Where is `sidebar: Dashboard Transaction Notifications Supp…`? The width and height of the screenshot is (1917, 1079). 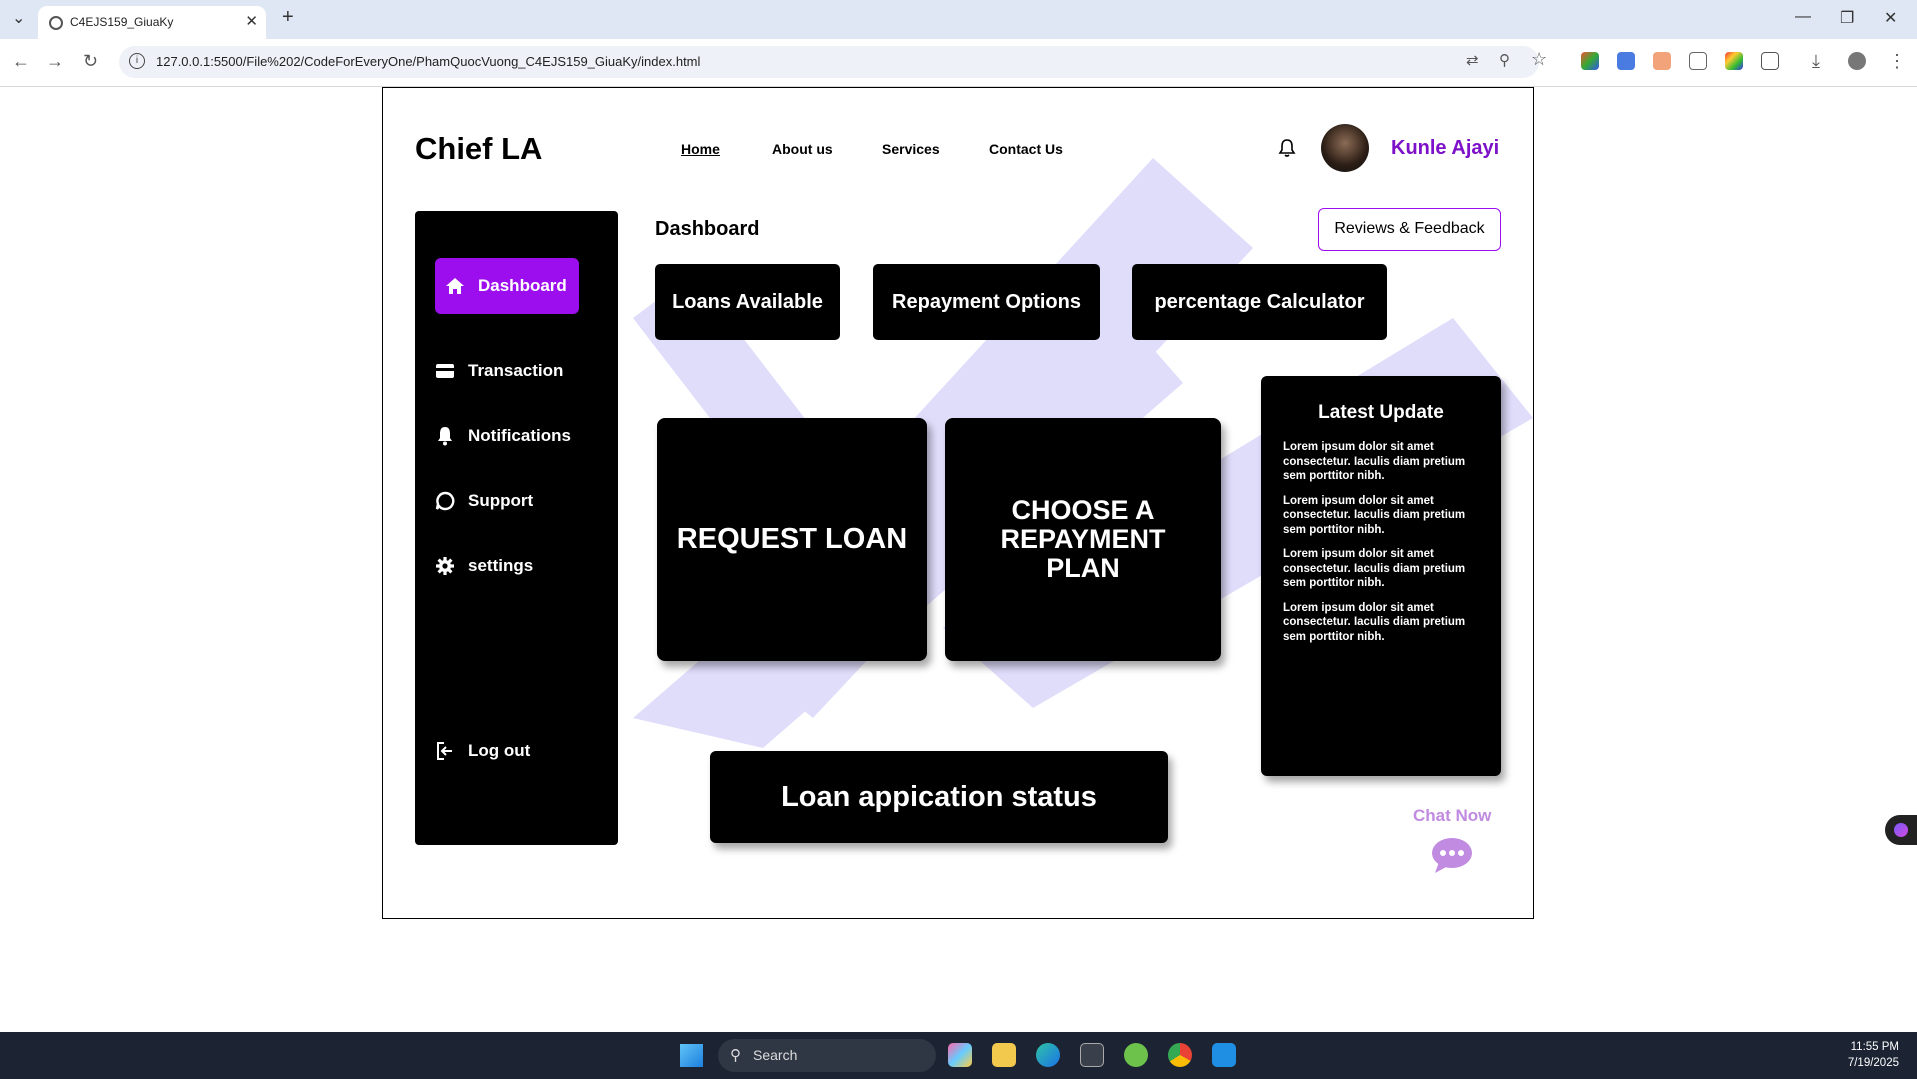
sidebar: Dashboard Transaction Notifications Supp… is located at coordinates (516, 528).